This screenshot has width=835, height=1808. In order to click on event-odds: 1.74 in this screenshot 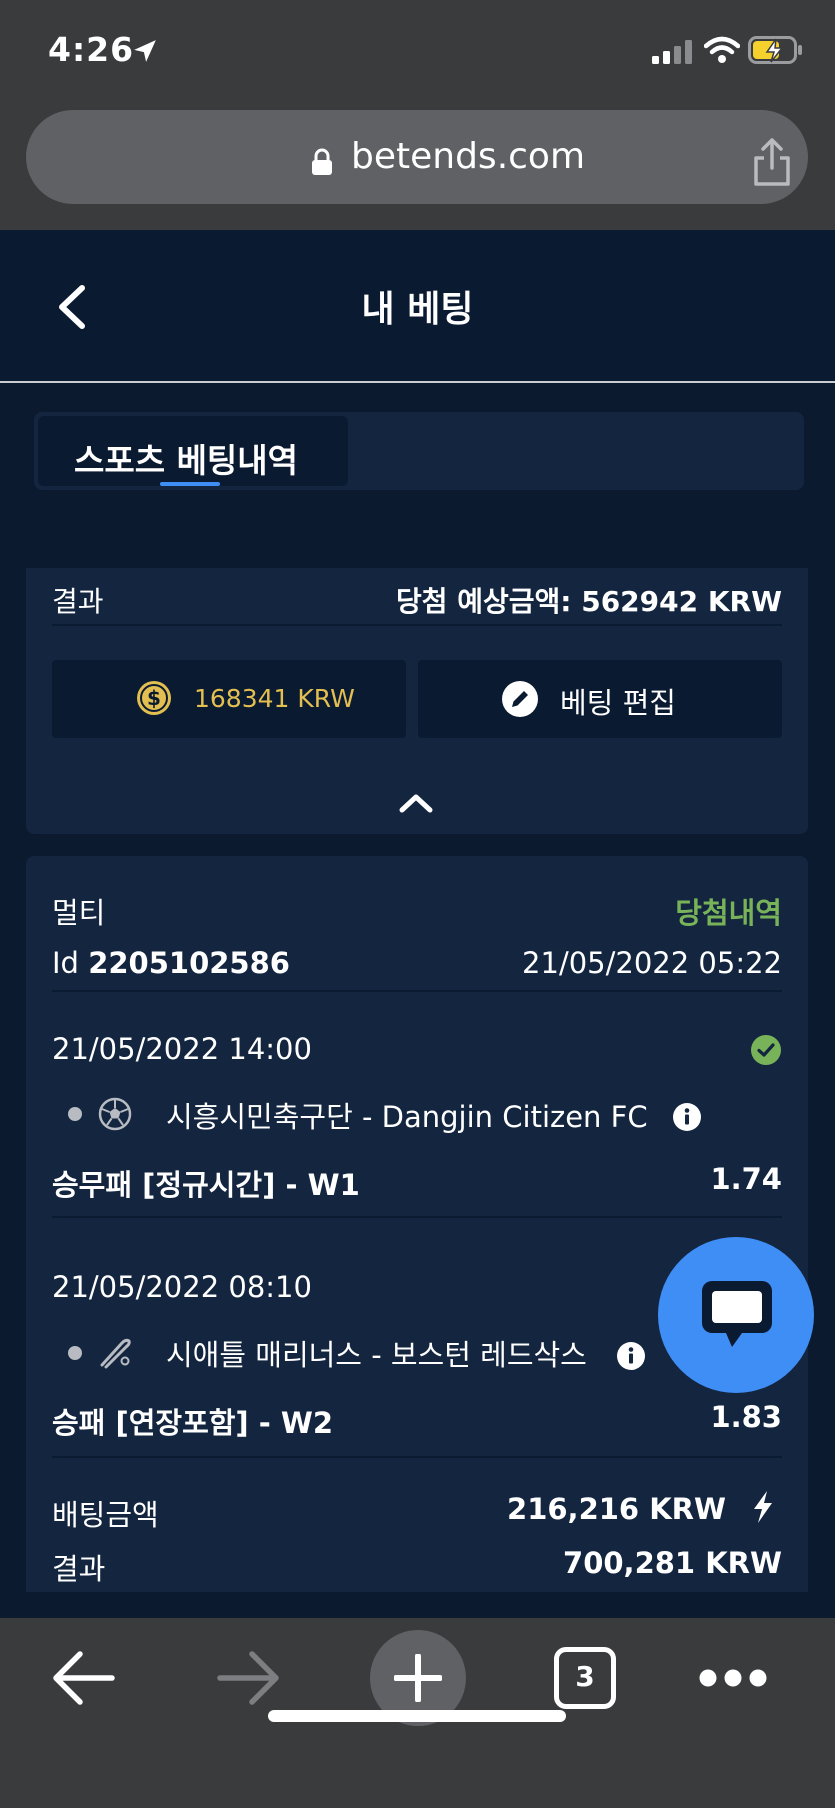, I will do `click(746, 1179)`.